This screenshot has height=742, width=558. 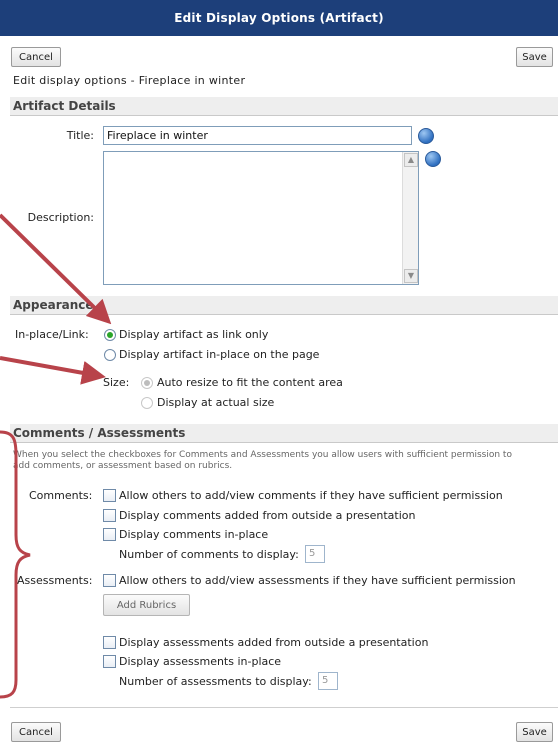 I want to click on annotation-overlay, so click(x=56, y=456).